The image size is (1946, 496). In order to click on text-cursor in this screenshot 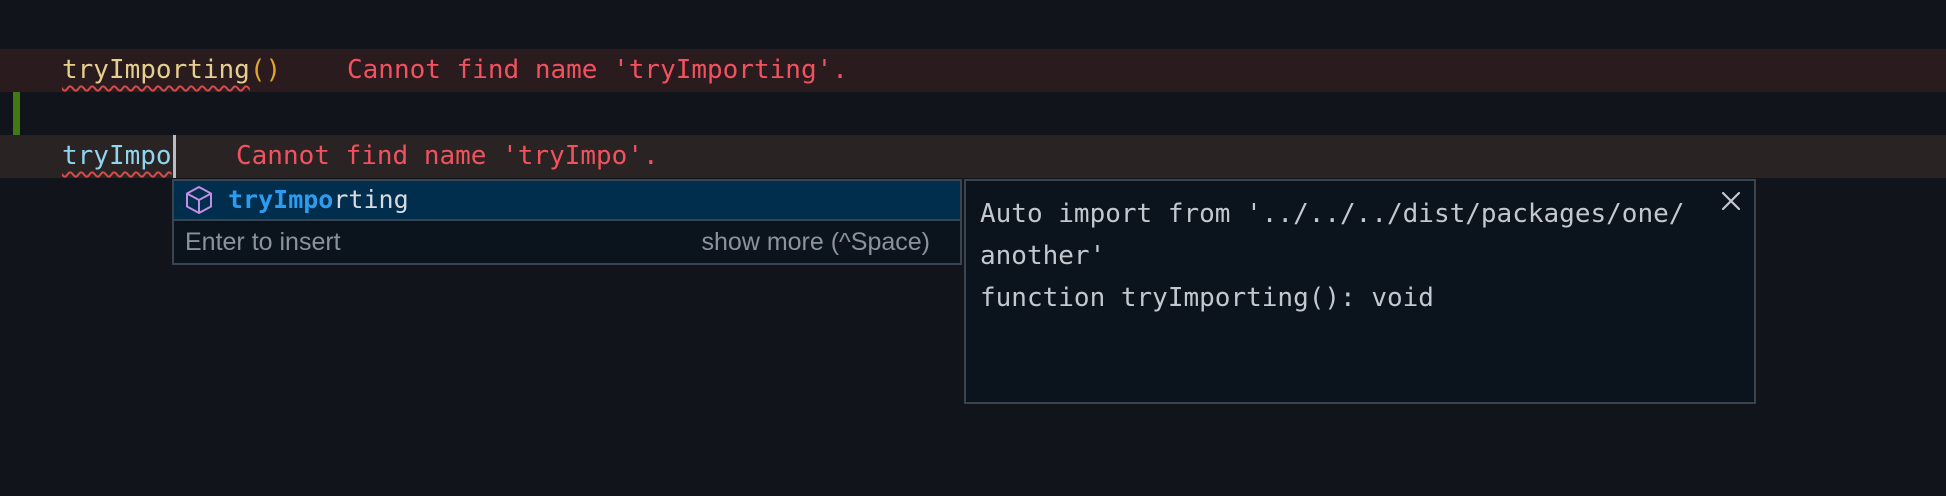, I will do `click(174, 156)`.